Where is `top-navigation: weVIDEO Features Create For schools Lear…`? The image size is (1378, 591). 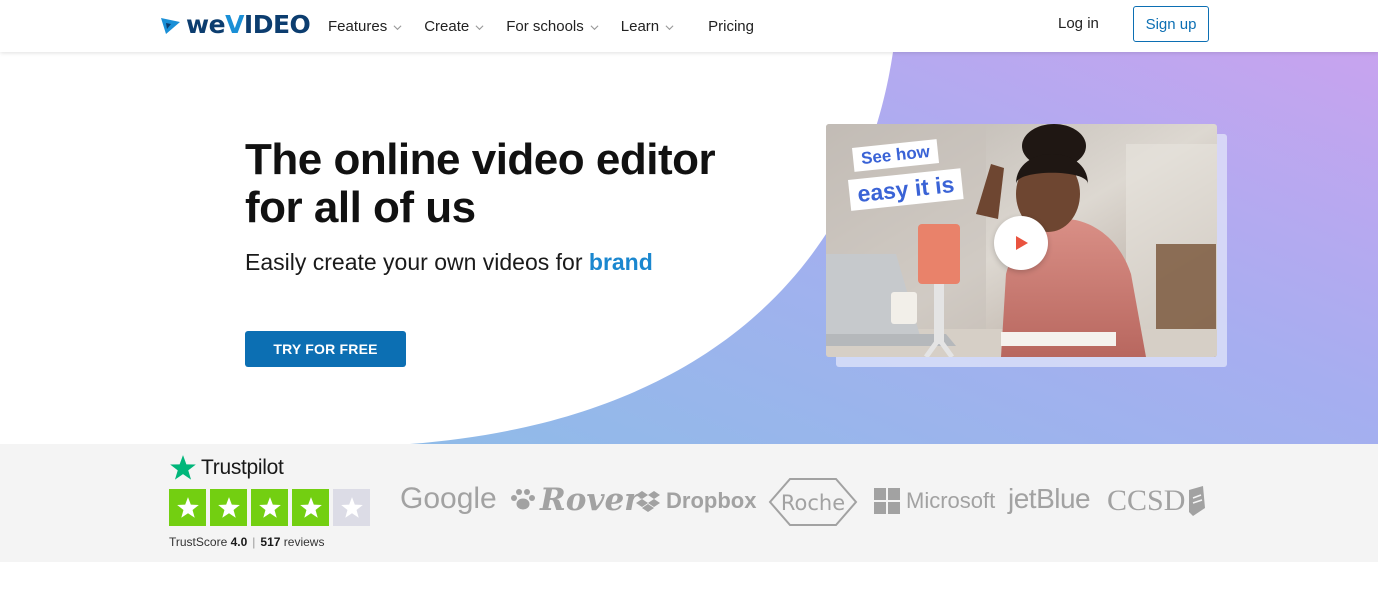
top-navigation: weVIDEO Features Create For schools Lear… is located at coordinates (689, 26).